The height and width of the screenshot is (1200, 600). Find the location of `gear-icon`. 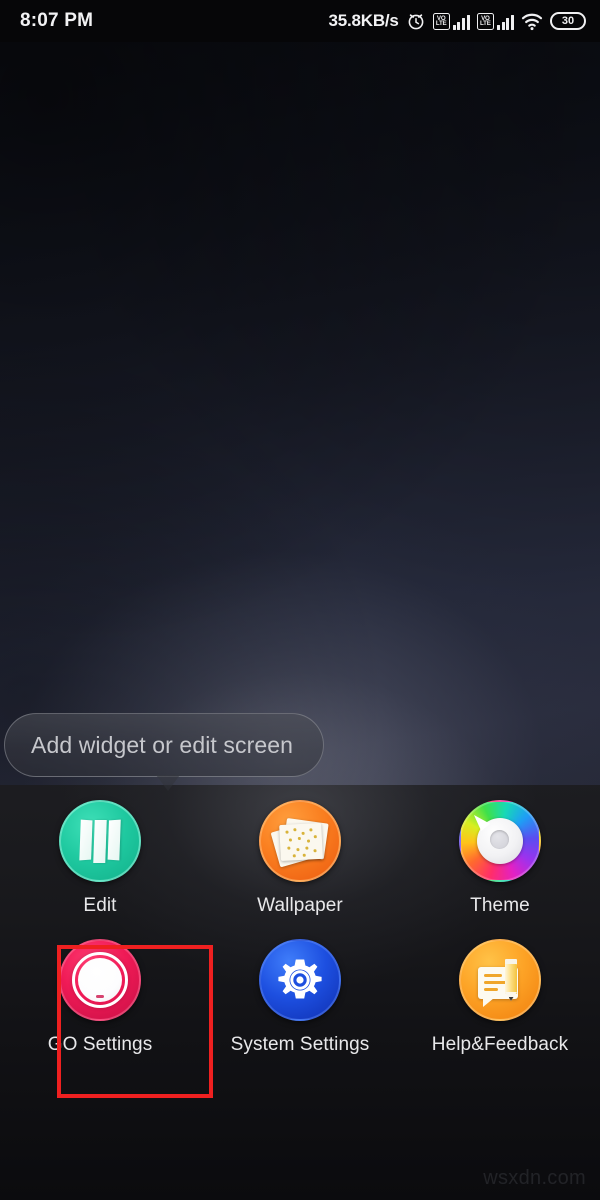

gear-icon is located at coordinates (300, 980).